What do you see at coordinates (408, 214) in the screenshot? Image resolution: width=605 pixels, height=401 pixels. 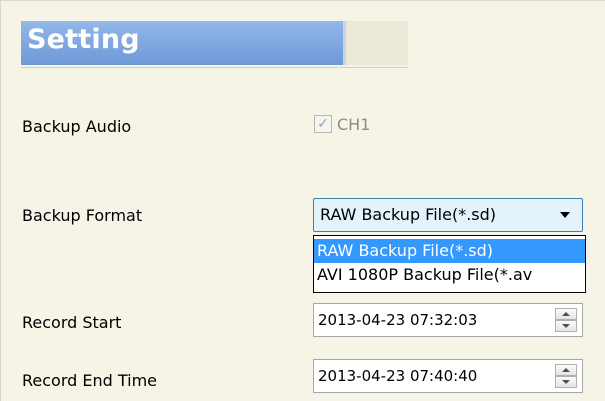 I see `backup-format-selected-value: RAW Backup File(*.sd)` at bounding box center [408, 214].